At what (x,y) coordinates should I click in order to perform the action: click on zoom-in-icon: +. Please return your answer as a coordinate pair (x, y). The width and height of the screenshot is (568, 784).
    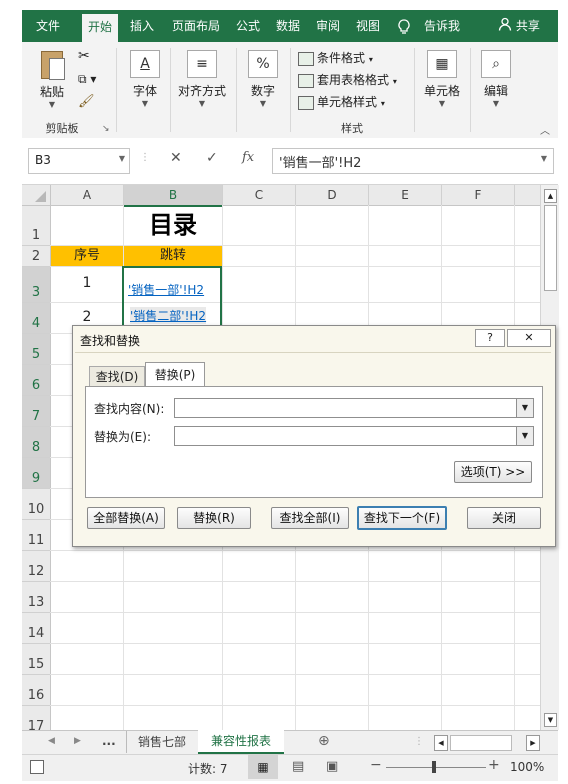
    Looking at the image, I should click on (494, 765).